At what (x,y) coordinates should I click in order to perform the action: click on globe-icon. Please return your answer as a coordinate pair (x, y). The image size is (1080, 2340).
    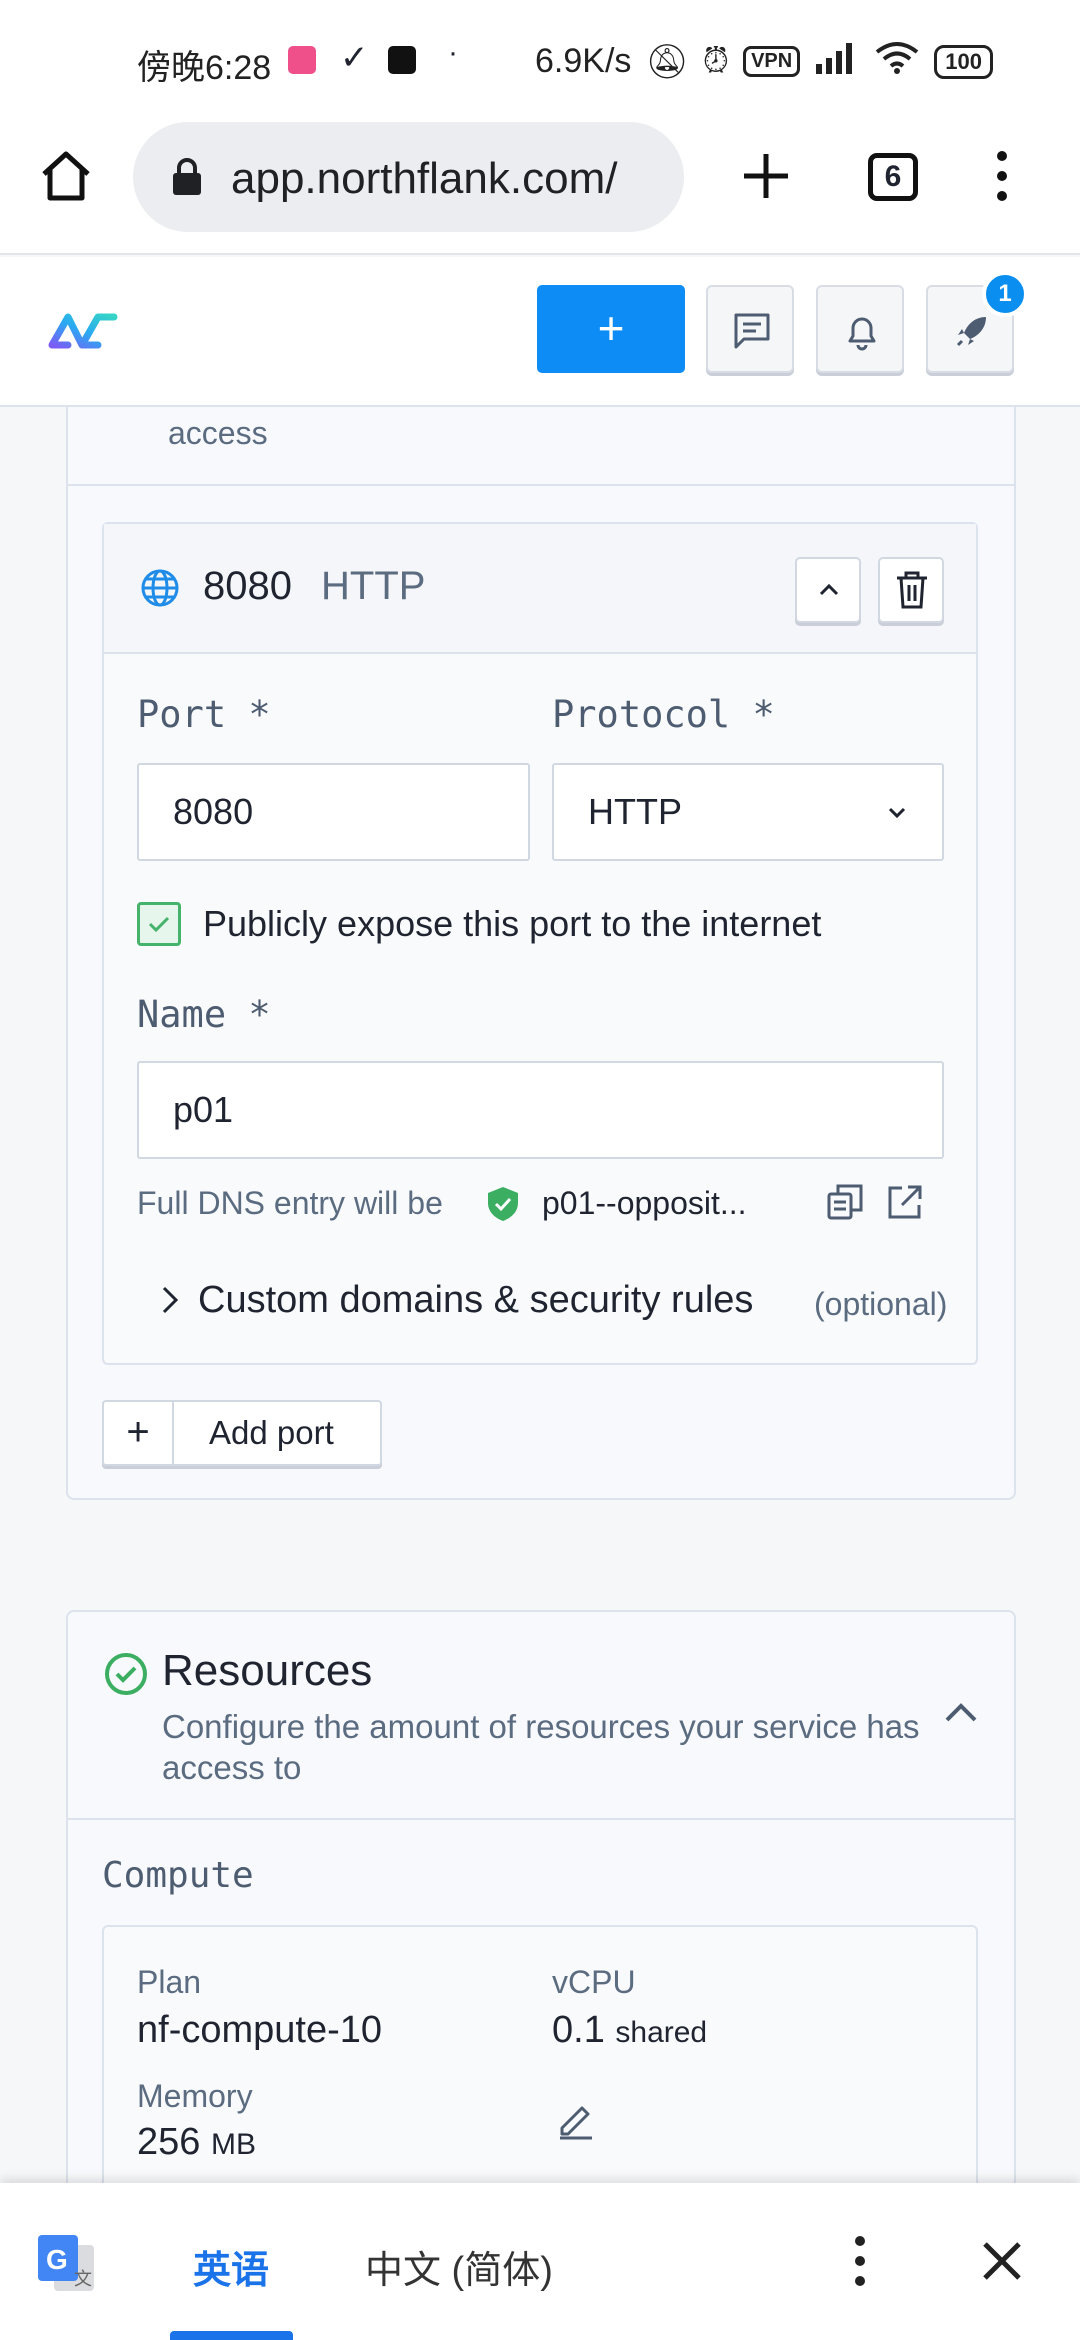
    Looking at the image, I should click on (160, 590).